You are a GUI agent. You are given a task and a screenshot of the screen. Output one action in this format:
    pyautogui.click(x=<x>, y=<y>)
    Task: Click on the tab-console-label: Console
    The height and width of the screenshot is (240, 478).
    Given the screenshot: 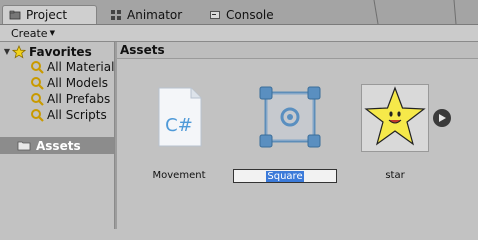 What is the action you would take?
    pyautogui.click(x=250, y=14)
    